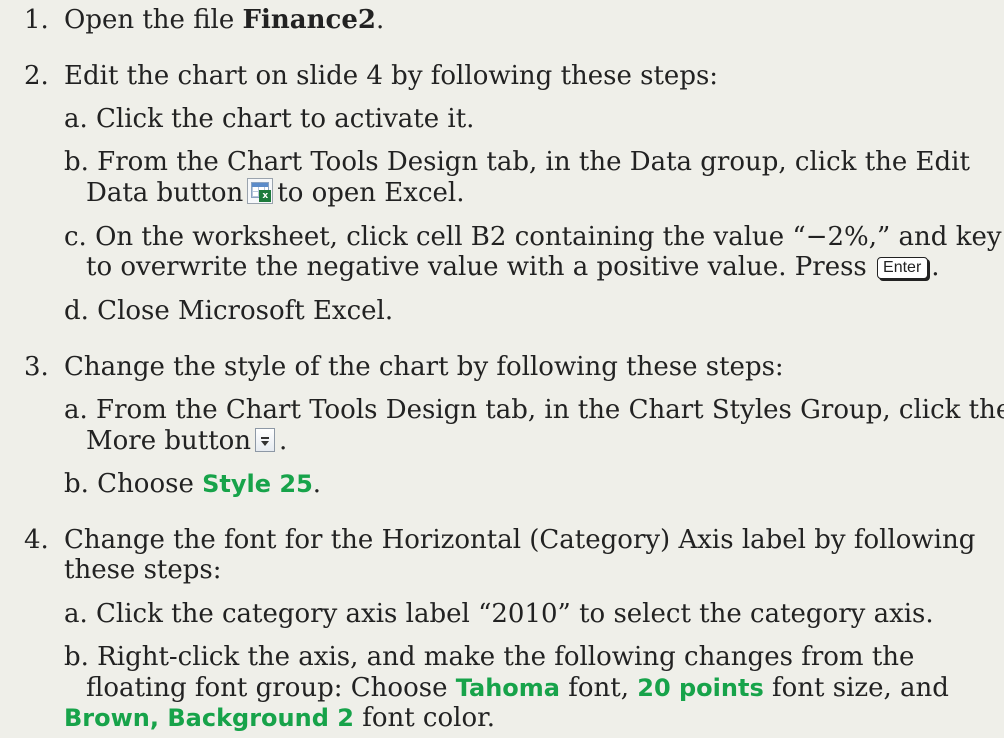 Image resolution: width=1004 pixels, height=738 pixels. What do you see at coordinates (380, 20) in the screenshot?
I see `step-text-end: .` at bounding box center [380, 20].